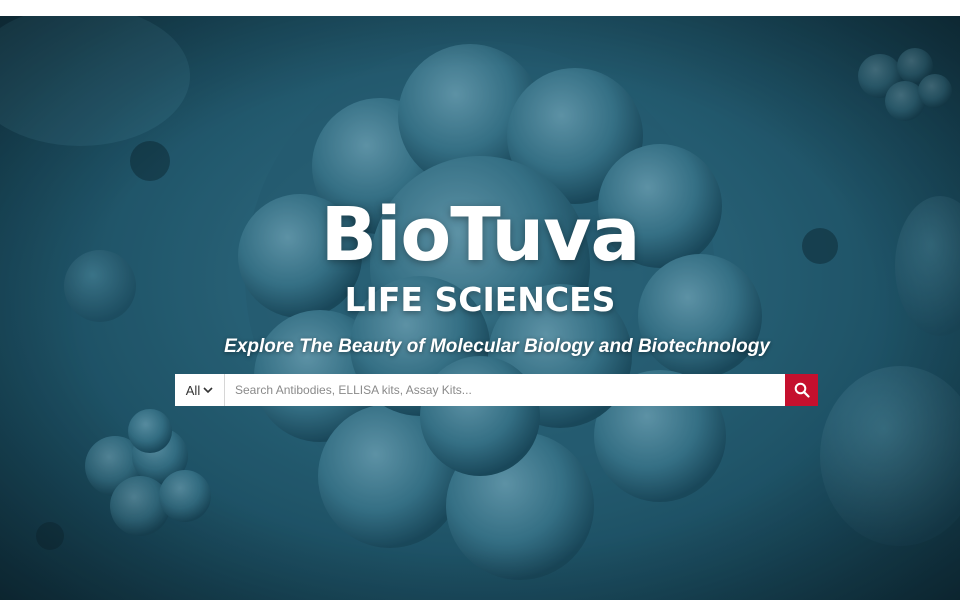 This screenshot has height=600, width=960. I want to click on category-dropdown-label: All, so click(193, 390).